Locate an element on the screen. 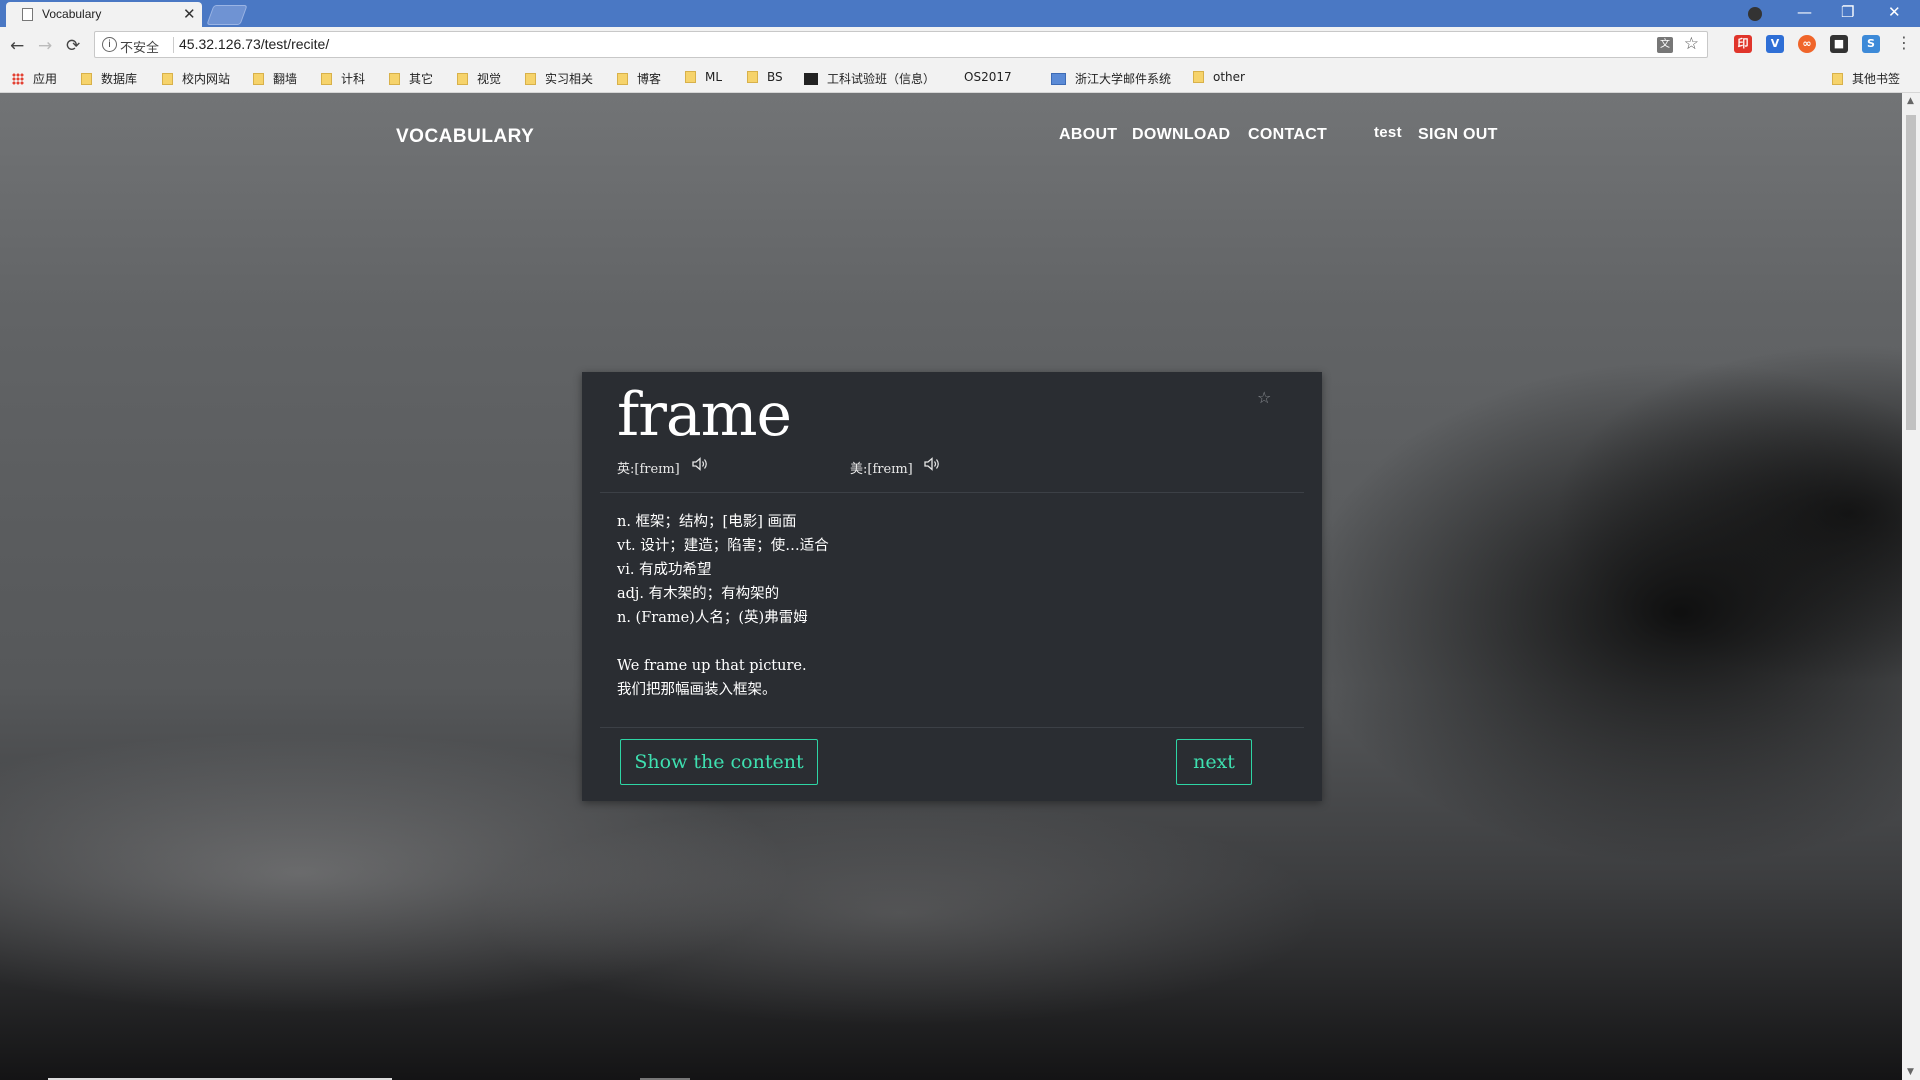  bookmark-folder: 计科 is located at coordinates (343, 78).